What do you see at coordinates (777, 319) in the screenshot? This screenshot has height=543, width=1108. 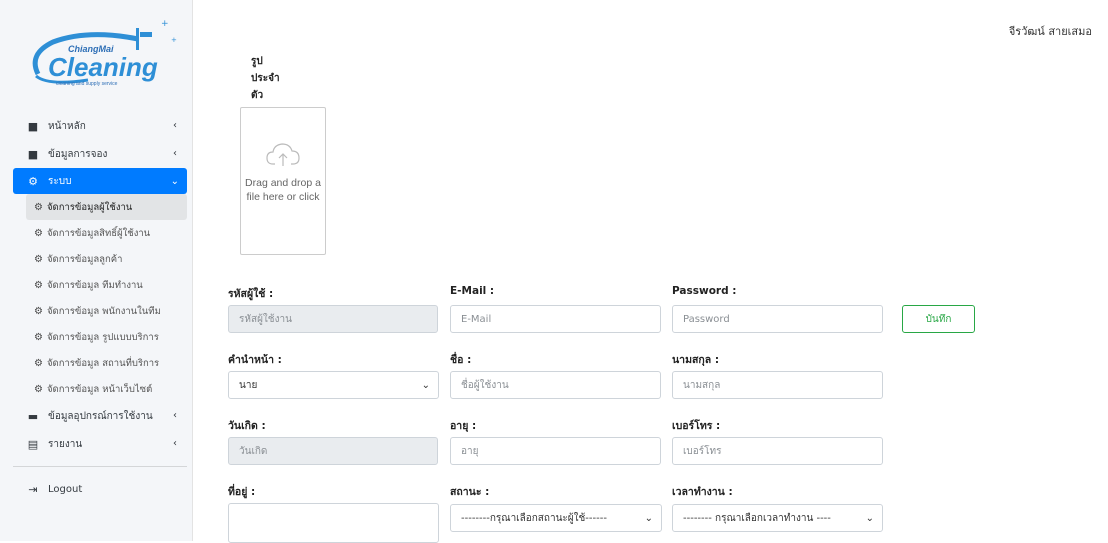 I see `password-field: Password` at bounding box center [777, 319].